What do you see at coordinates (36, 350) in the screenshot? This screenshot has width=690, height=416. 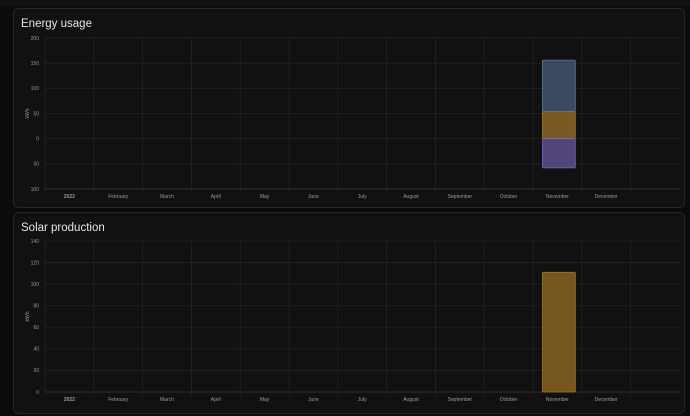 I see `y-tick-label: 40` at bounding box center [36, 350].